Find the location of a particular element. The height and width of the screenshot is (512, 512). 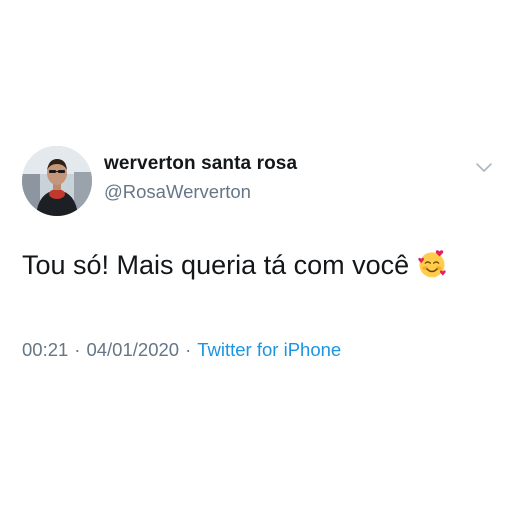

avatar-photo is located at coordinates (57, 181).